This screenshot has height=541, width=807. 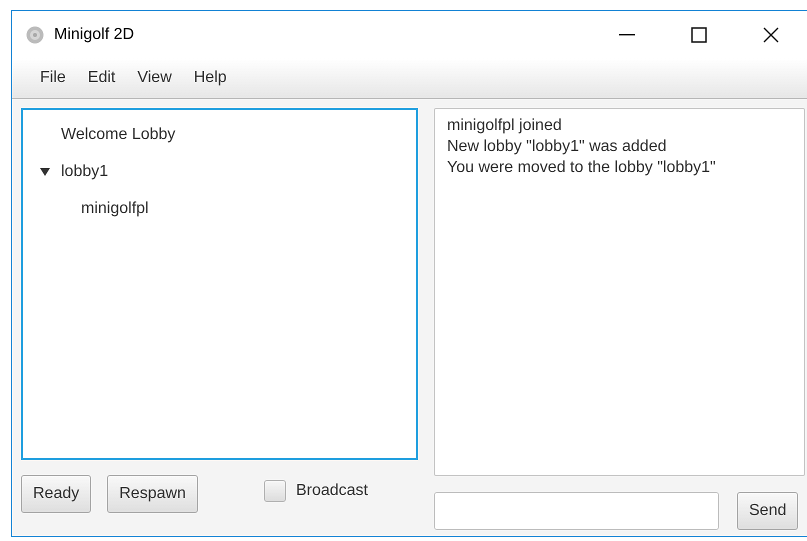 What do you see at coordinates (505, 126) in the screenshot?
I see `chat-message: minigolfpl joined` at bounding box center [505, 126].